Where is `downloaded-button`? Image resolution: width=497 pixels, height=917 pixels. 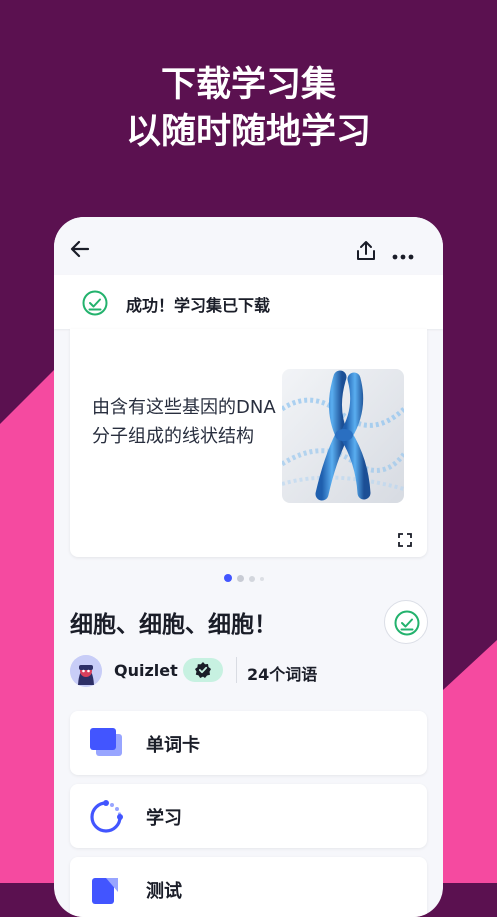 downloaded-button is located at coordinates (406, 622).